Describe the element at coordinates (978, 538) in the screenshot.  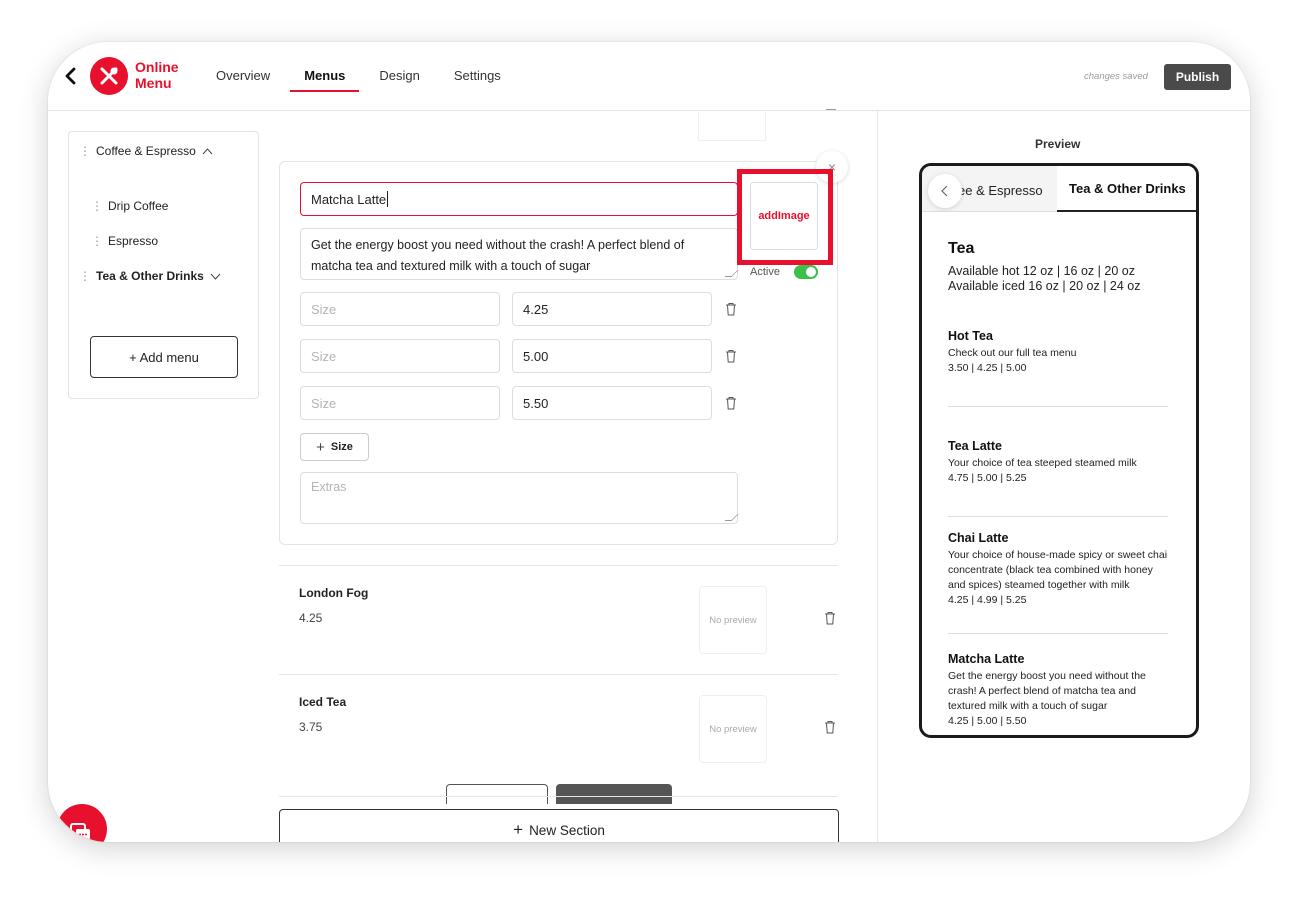
I see `preview-item-name: Chai Latte` at that location.